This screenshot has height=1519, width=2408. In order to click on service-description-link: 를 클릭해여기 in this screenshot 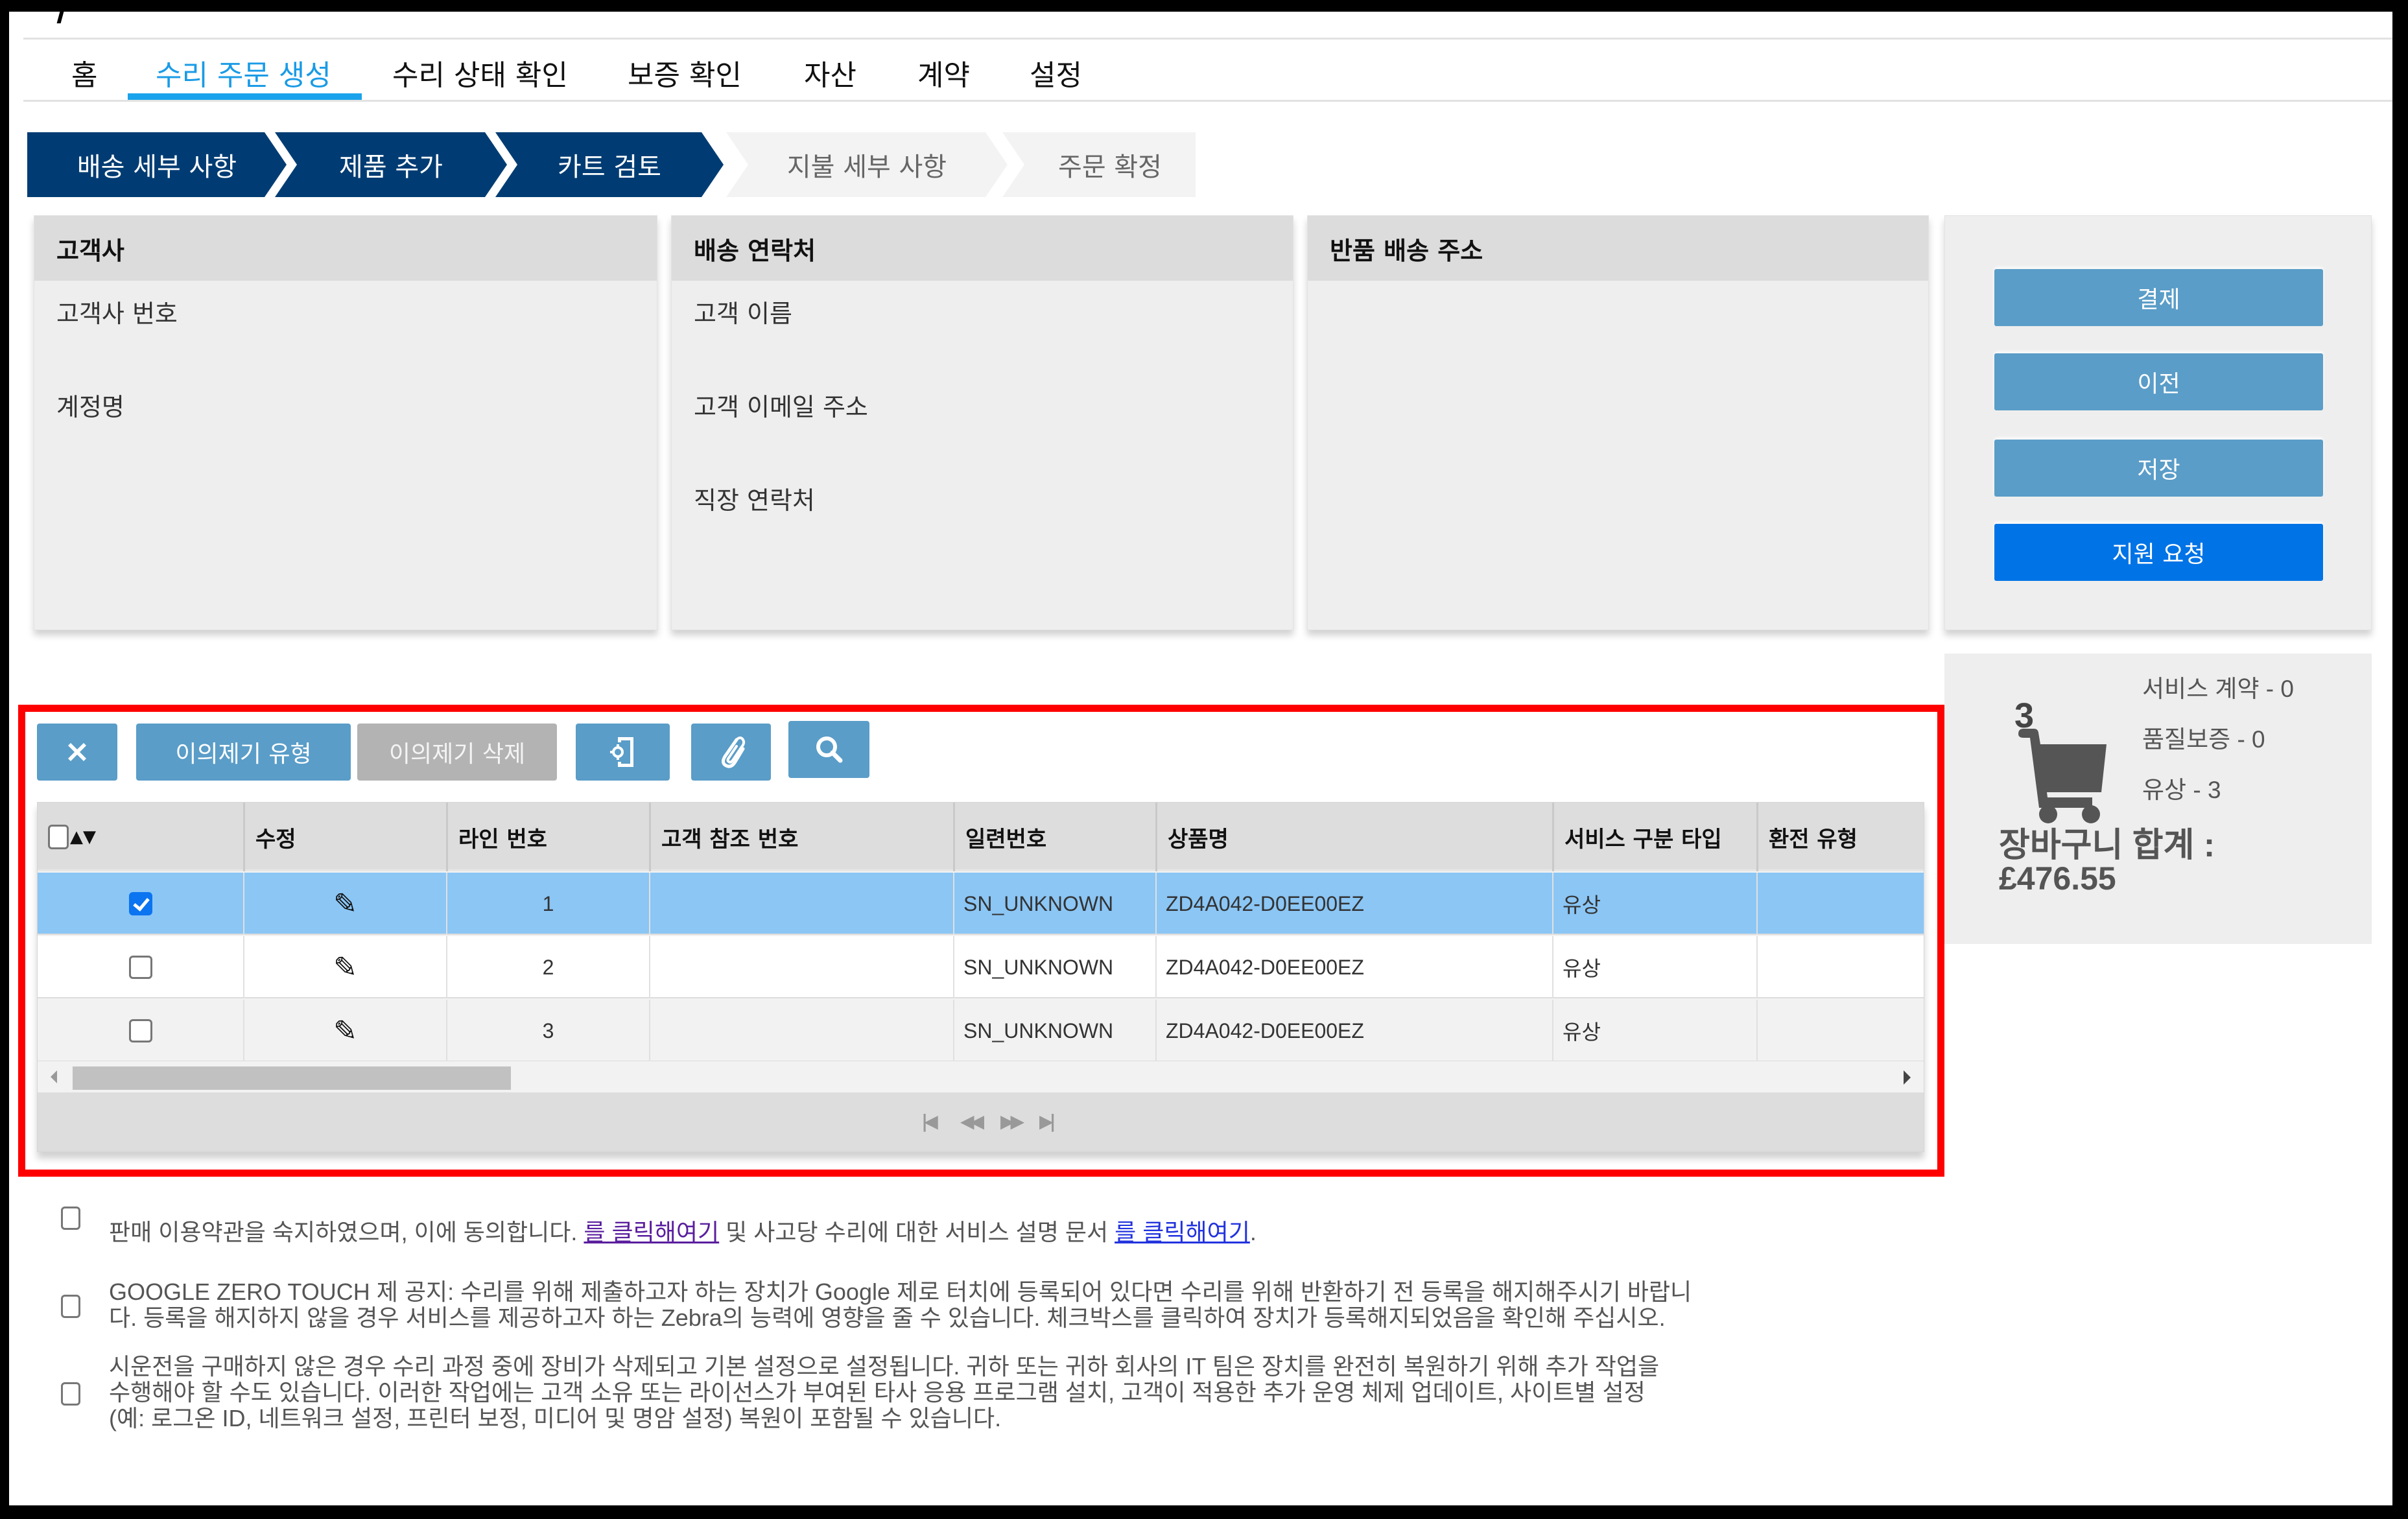, I will do `click(1182, 1232)`.